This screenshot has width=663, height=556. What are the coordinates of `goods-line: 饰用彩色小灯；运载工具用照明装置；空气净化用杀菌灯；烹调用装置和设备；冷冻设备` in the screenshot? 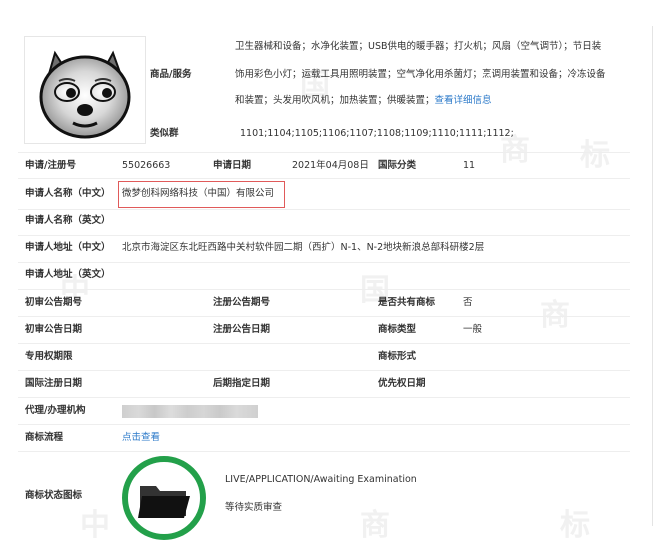 It's located at (420, 74).